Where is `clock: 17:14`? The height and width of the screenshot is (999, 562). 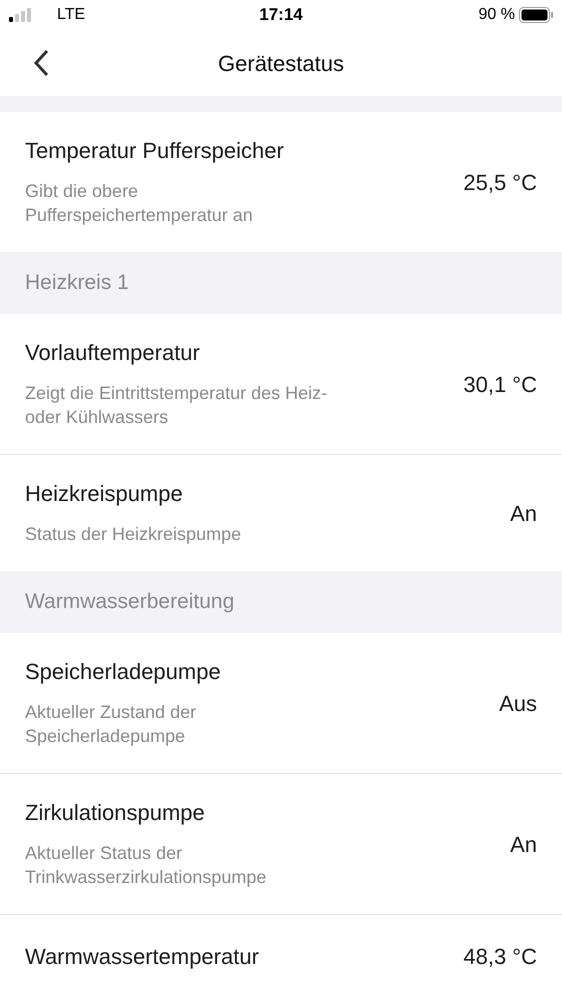
clock: 17:14 is located at coordinates (281, 15).